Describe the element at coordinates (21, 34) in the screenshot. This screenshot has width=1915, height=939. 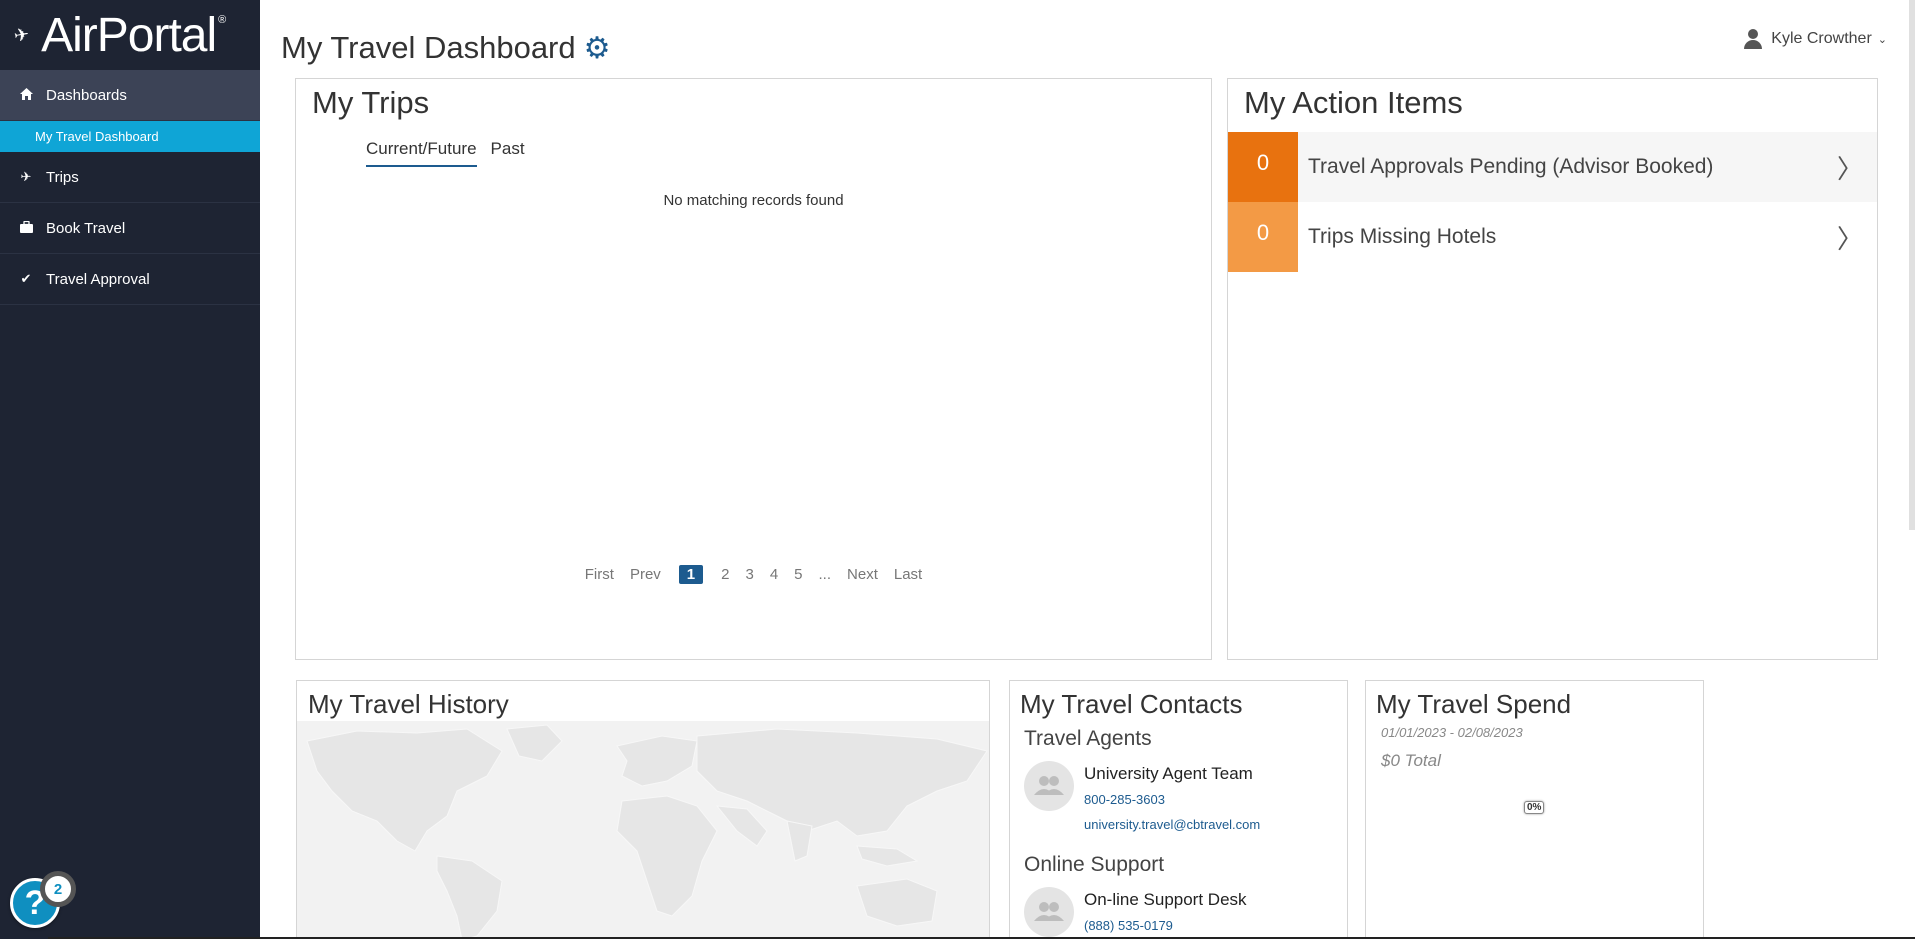
I see `plane-logo-icon: ✈` at that location.